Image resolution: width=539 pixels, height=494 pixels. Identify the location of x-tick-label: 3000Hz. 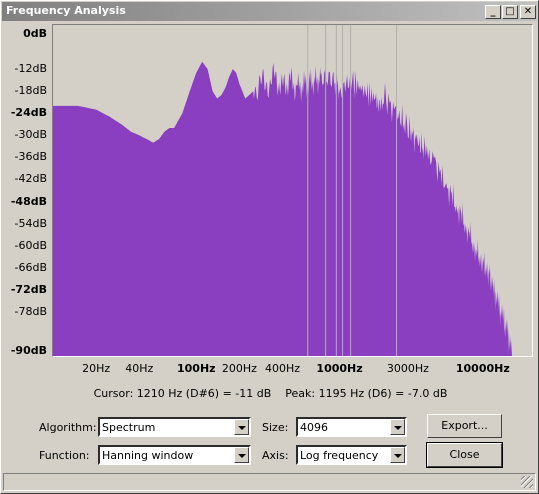
(407, 368).